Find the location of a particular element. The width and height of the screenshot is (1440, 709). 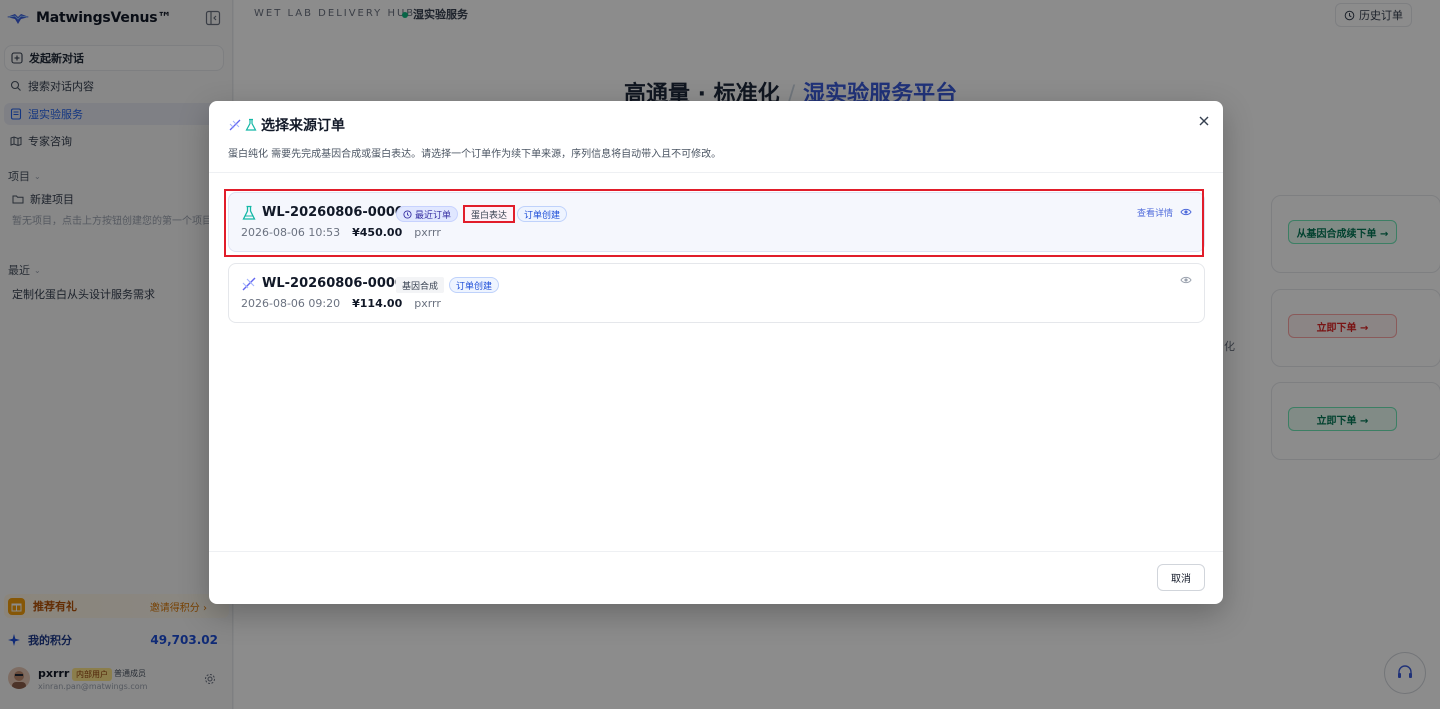

gene-synthesis-tag: 基因合成 is located at coordinates (420, 285).